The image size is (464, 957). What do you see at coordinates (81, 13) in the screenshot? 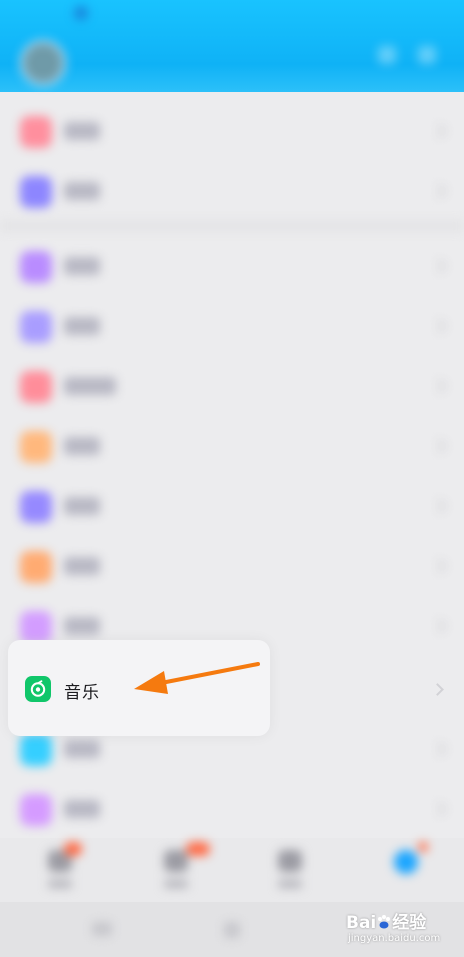
I see `status-dot` at bounding box center [81, 13].